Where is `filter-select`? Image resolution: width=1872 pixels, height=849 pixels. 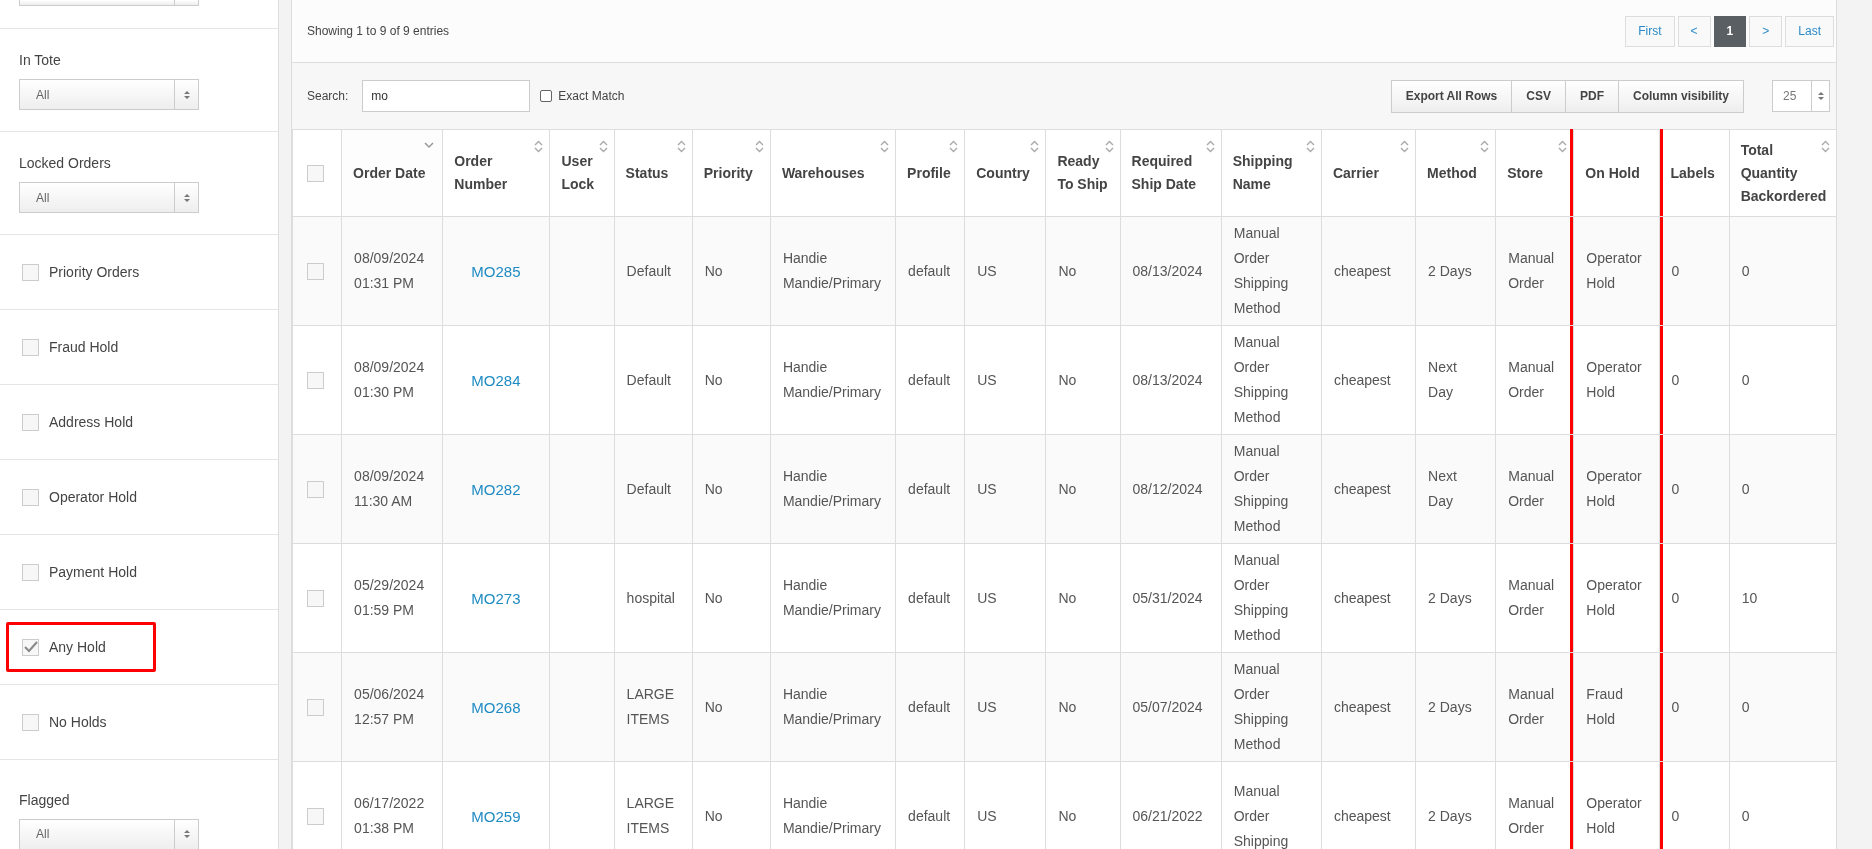 filter-select is located at coordinates (109, 3).